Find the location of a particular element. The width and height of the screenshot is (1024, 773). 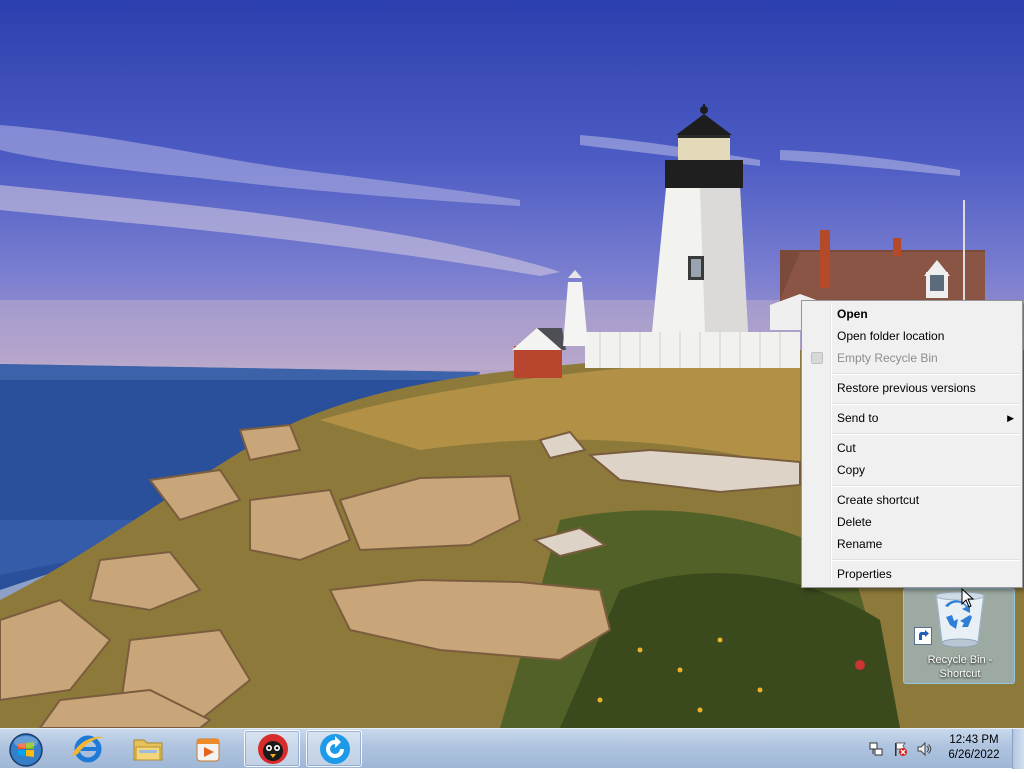

menu-item-create-shortcut: Create shortcut is located at coordinates (912, 500).